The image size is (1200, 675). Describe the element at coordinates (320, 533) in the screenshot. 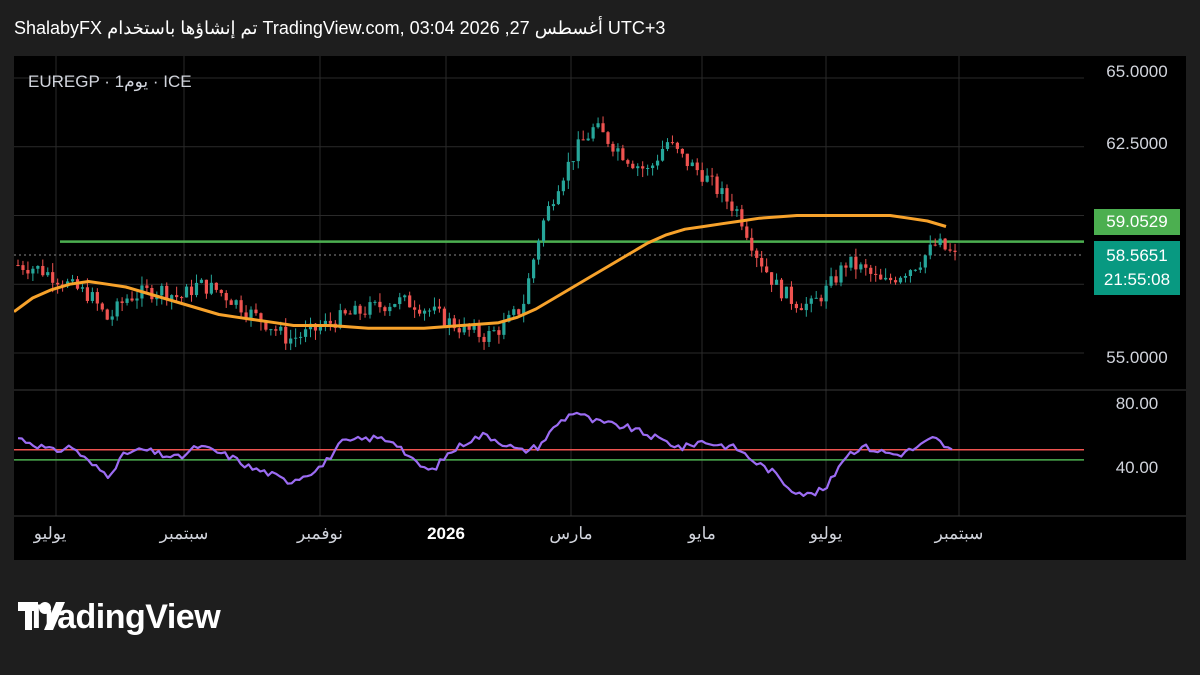

I see `x-tick-label: نوفمبر` at that location.